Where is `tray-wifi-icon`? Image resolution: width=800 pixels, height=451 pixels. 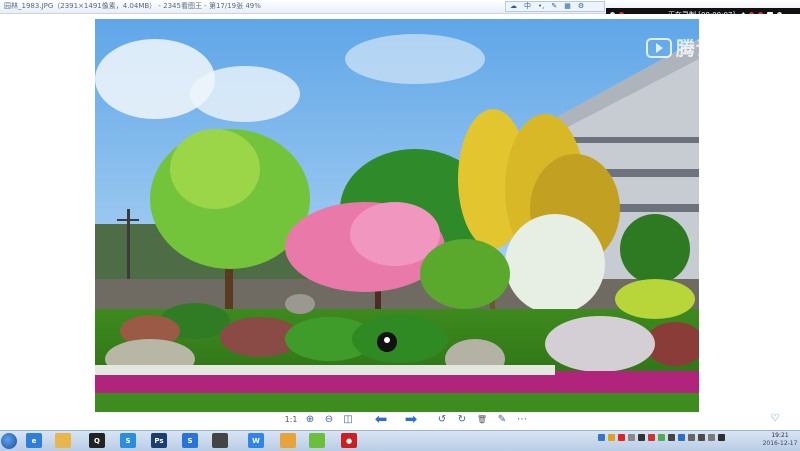
tray-wifi-icon is located at coordinates (721, 437).